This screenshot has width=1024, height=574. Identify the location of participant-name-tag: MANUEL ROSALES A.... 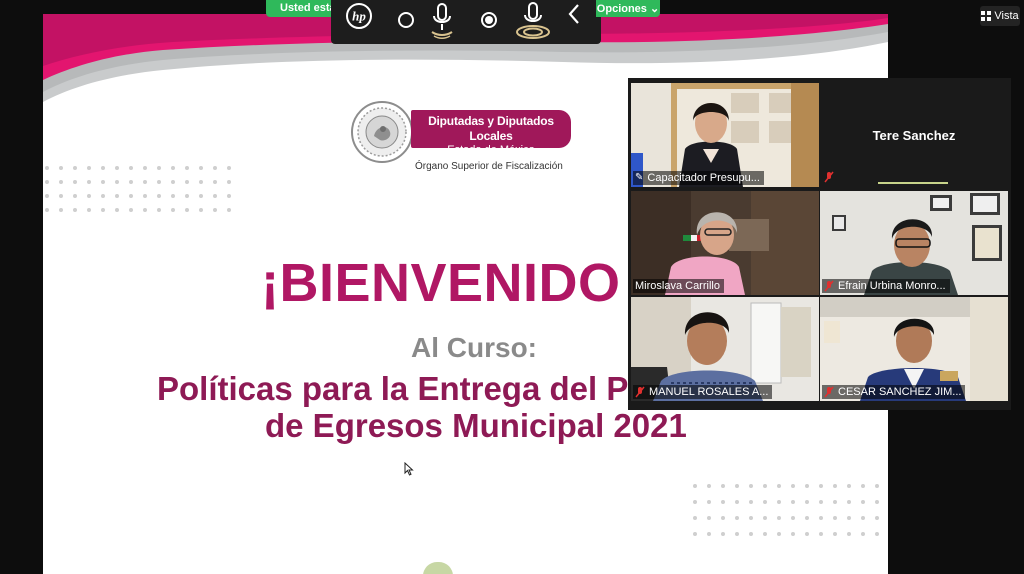
(703, 392).